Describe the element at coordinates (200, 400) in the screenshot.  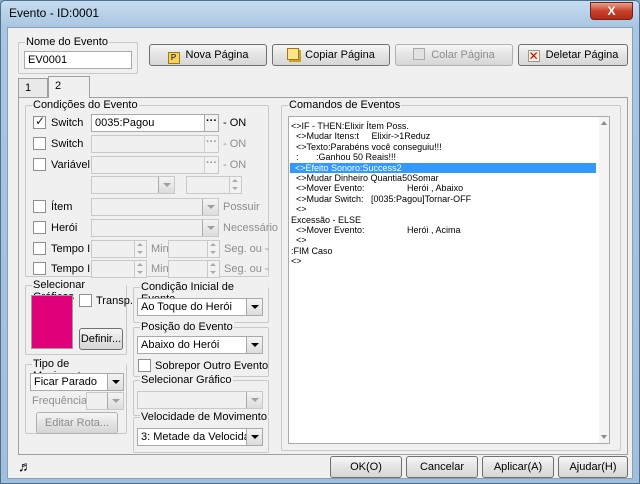
I see `select-graphic-select` at that location.